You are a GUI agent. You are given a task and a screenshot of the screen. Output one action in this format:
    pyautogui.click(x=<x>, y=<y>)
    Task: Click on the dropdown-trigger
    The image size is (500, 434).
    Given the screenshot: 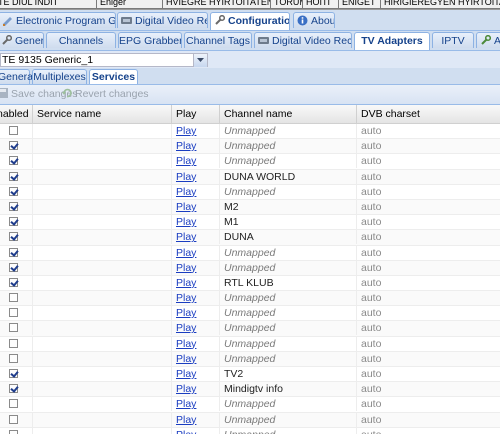 What is the action you would take?
    pyautogui.click(x=200, y=60)
    